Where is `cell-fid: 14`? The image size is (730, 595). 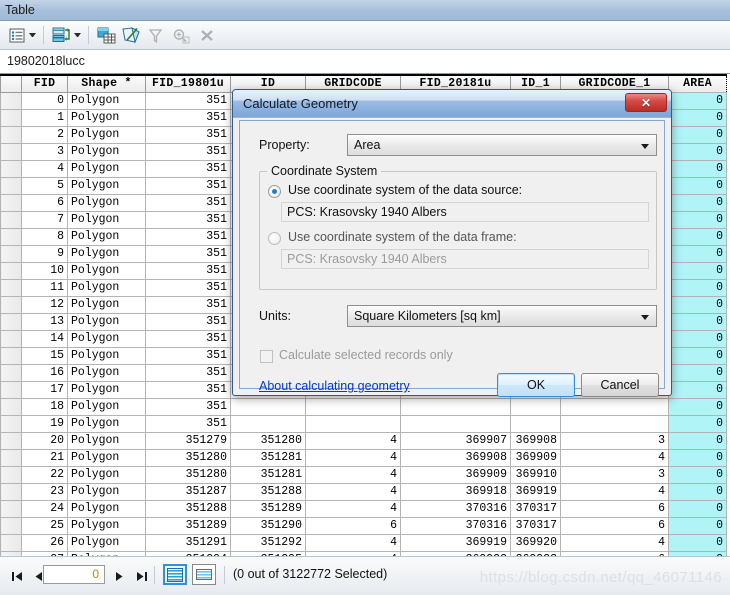 cell-fid: 14 is located at coordinates (44, 338).